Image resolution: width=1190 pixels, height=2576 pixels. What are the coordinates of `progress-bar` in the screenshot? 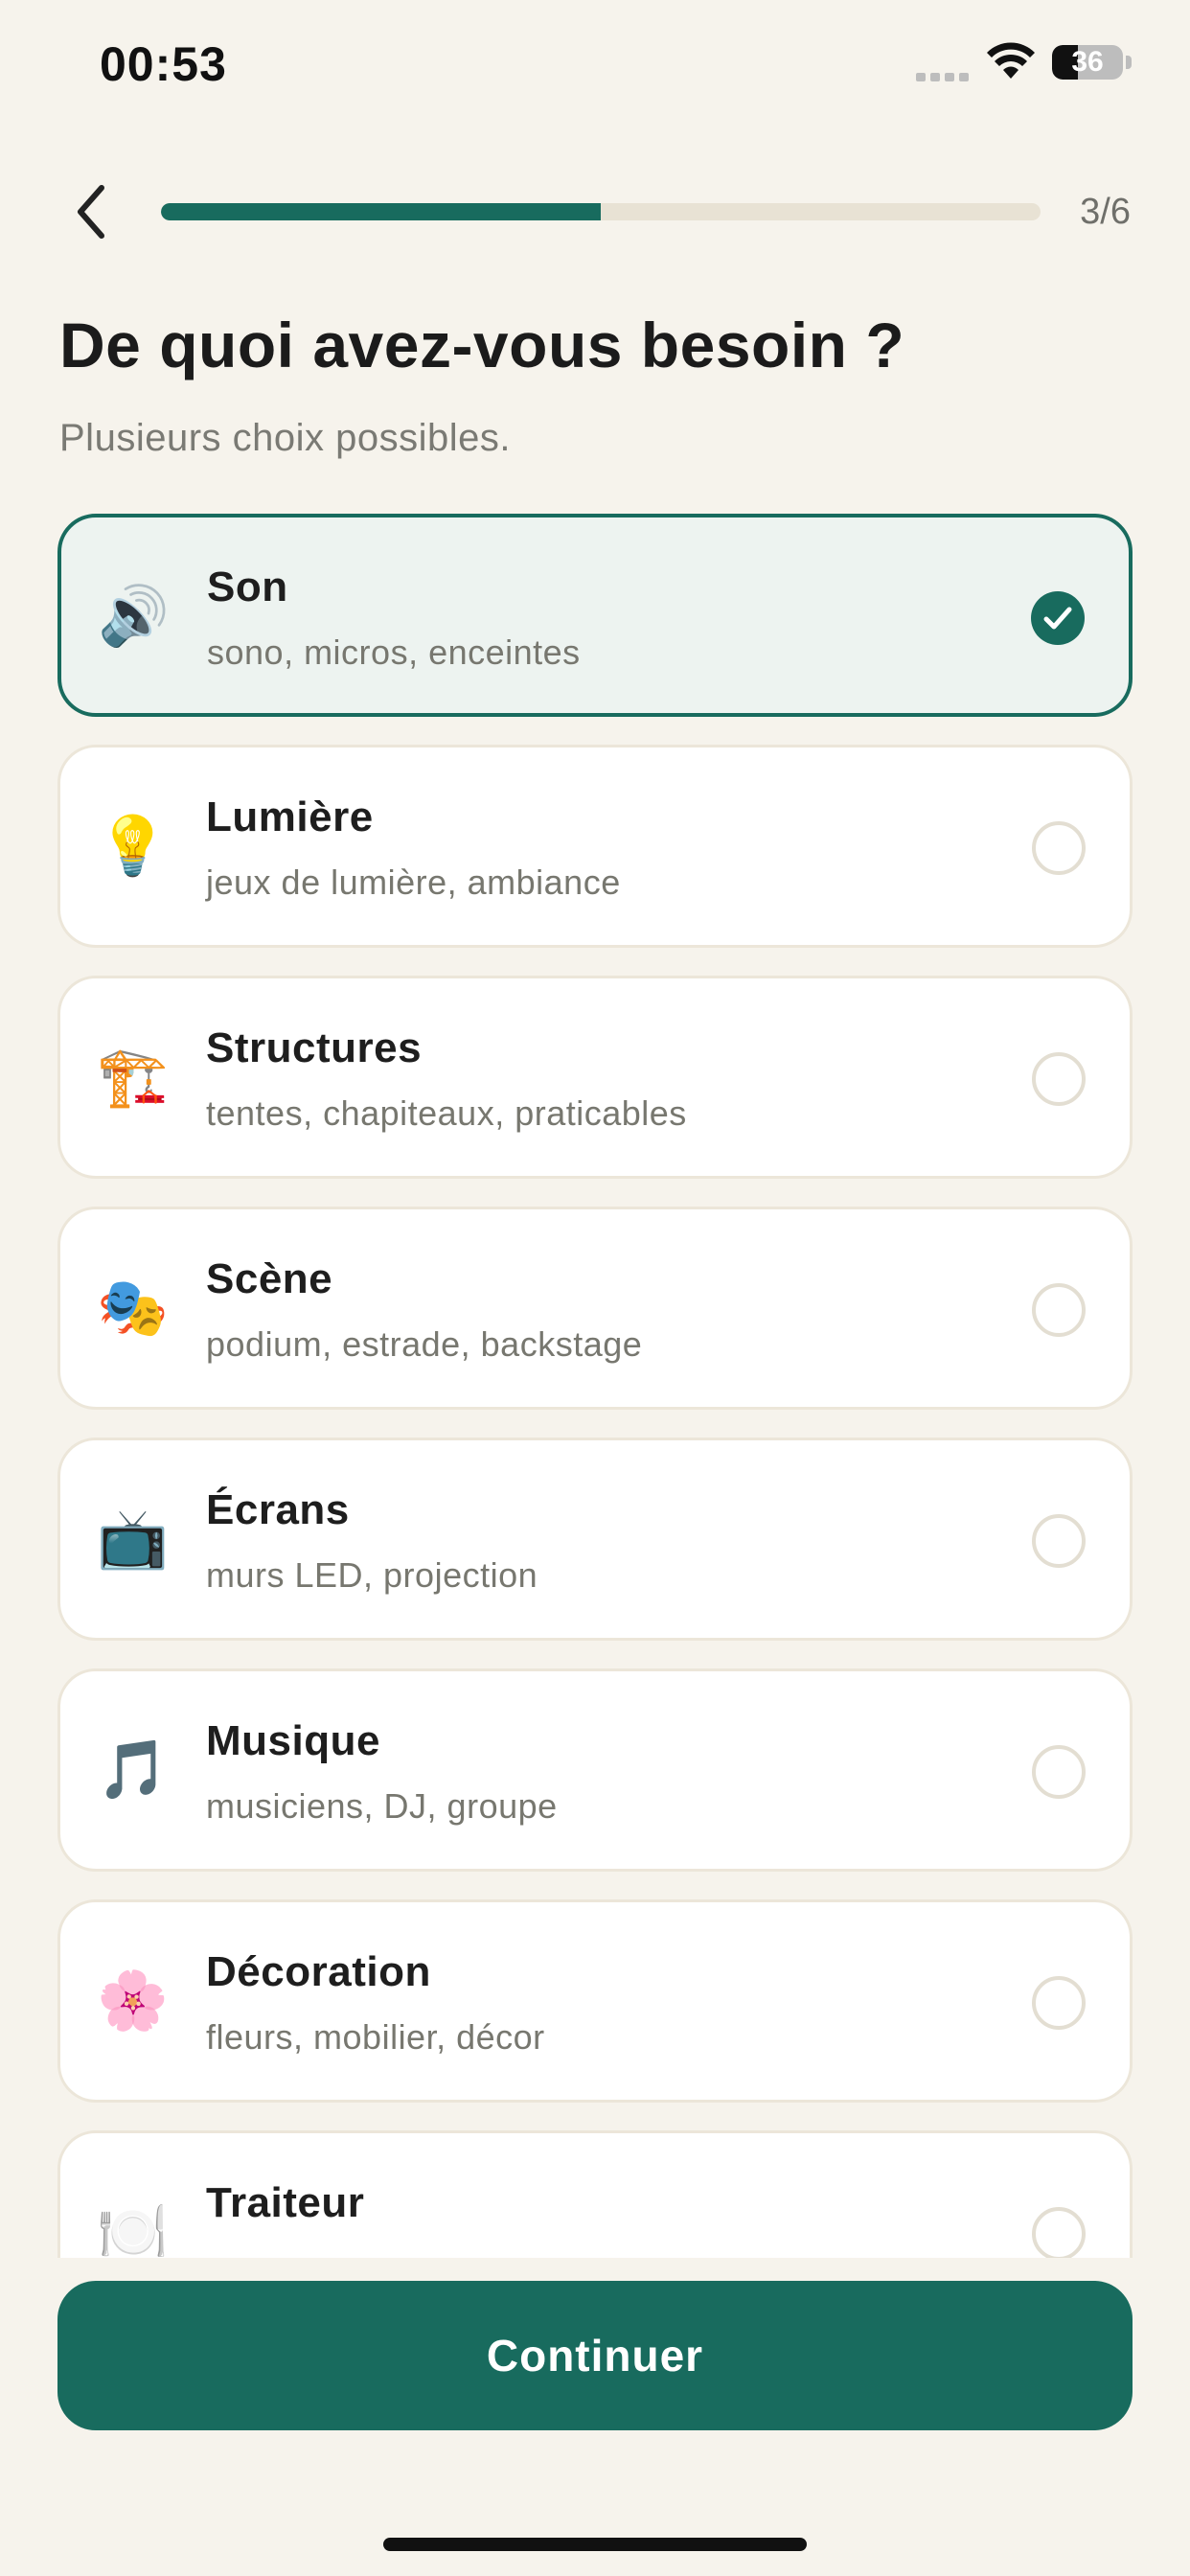 It's located at (601, 211).